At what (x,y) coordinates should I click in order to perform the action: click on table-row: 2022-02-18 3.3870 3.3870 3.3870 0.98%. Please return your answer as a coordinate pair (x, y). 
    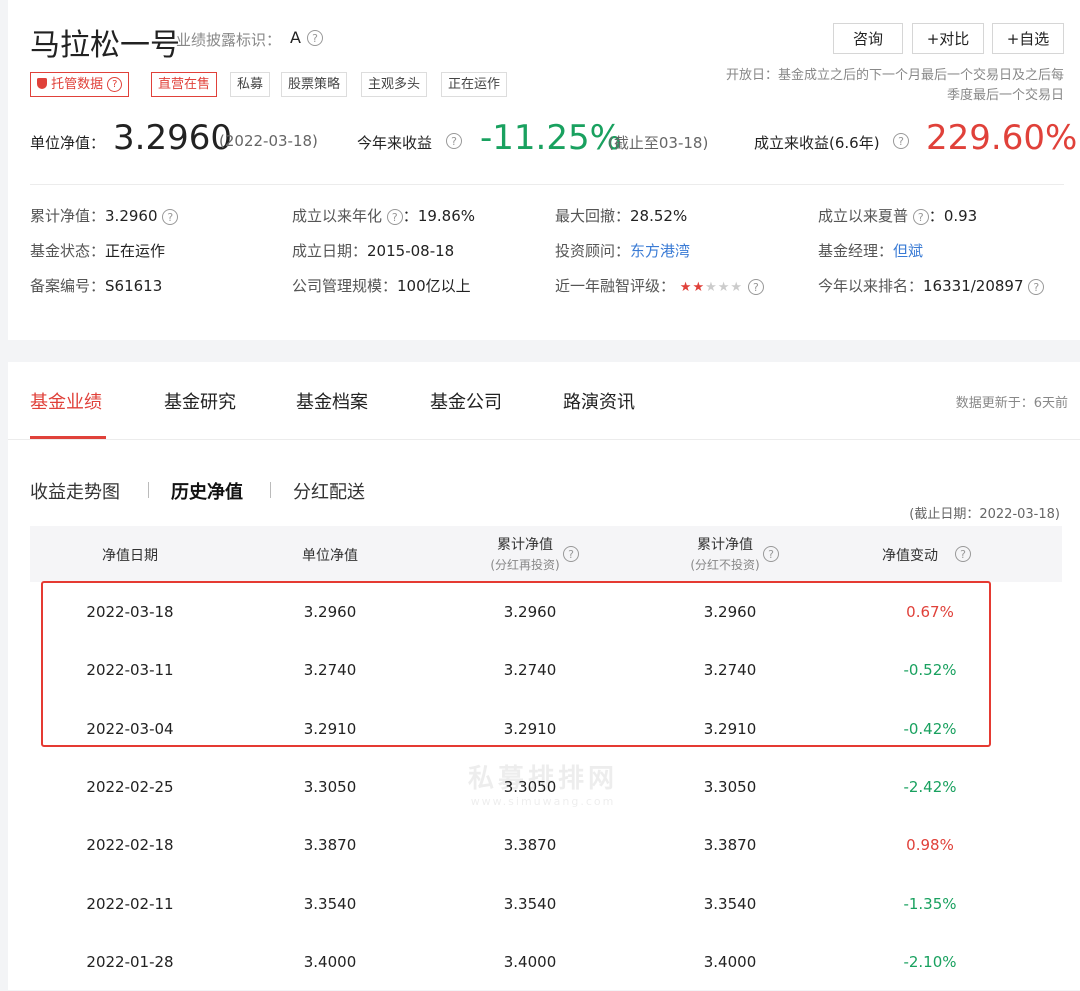
    Looking at the image, I should click on (546, 845).